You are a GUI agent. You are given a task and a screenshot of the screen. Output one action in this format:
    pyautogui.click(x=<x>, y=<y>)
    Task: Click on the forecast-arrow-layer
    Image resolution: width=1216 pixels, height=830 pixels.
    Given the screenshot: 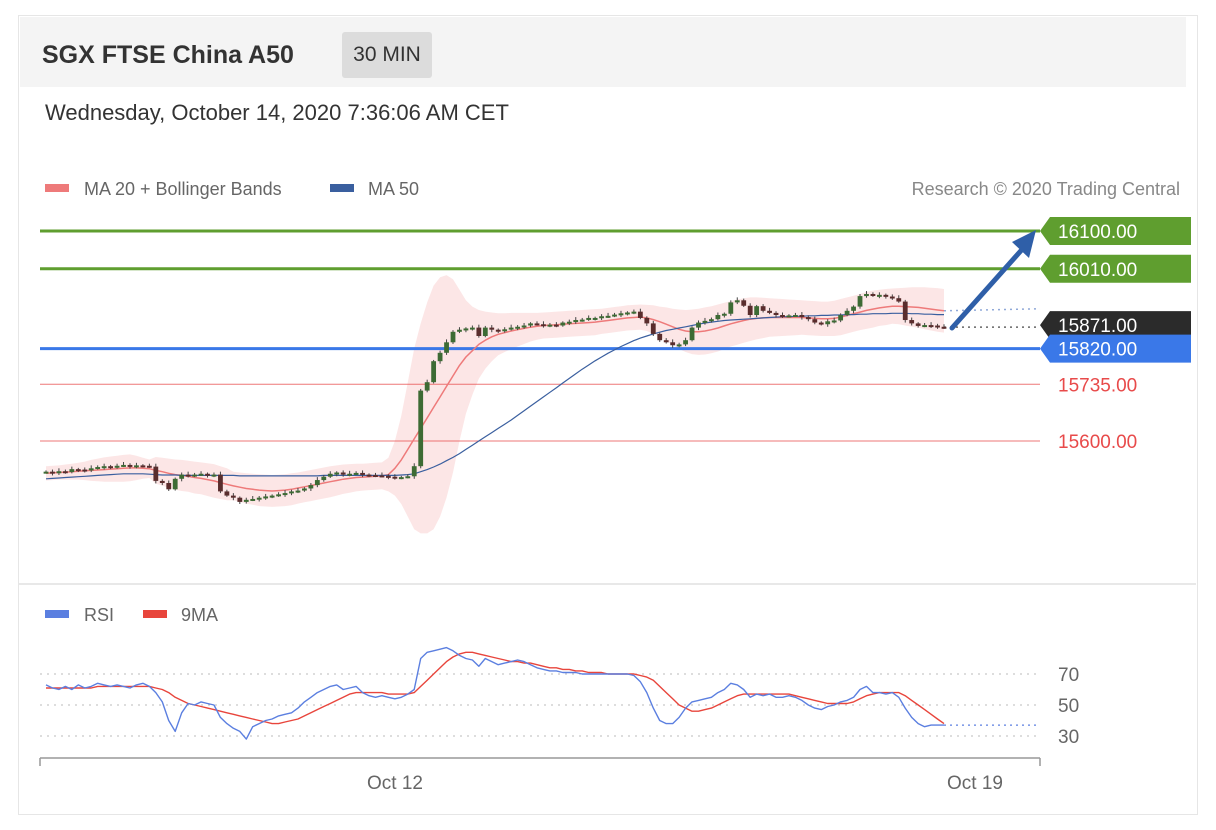 What is the action you would take?
    pyautogui.click(x=992, y=280)
    